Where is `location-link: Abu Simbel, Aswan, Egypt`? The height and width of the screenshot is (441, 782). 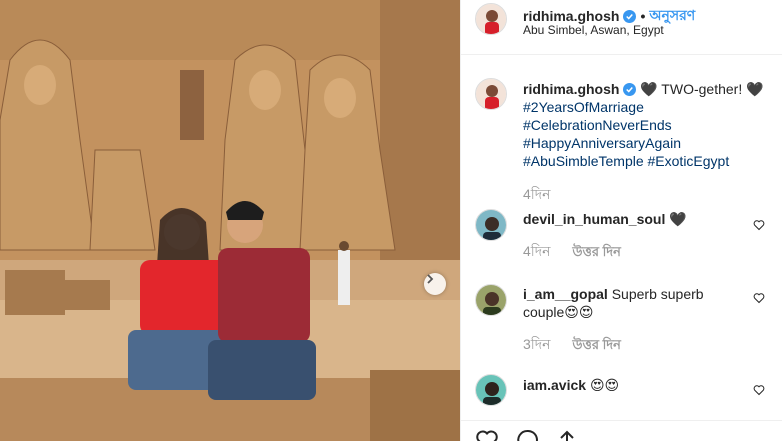 location-link: Abu Simbel, Aswan, Egypt is located at coordinates (593, 30).